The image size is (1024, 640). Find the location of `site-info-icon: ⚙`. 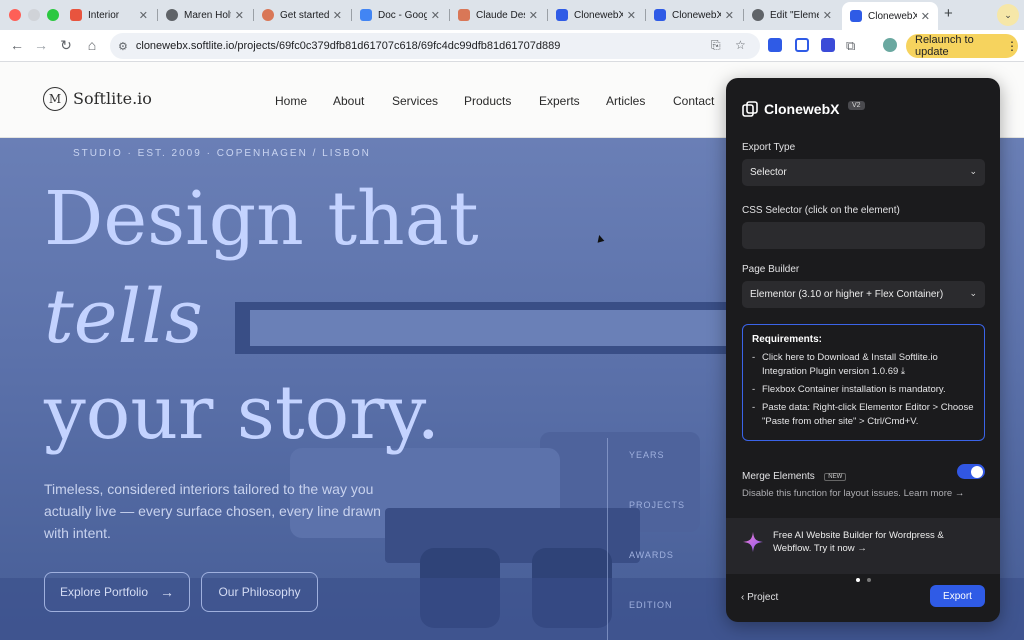

site-info-icon: ⚙ is located at coordinates (123, 46).